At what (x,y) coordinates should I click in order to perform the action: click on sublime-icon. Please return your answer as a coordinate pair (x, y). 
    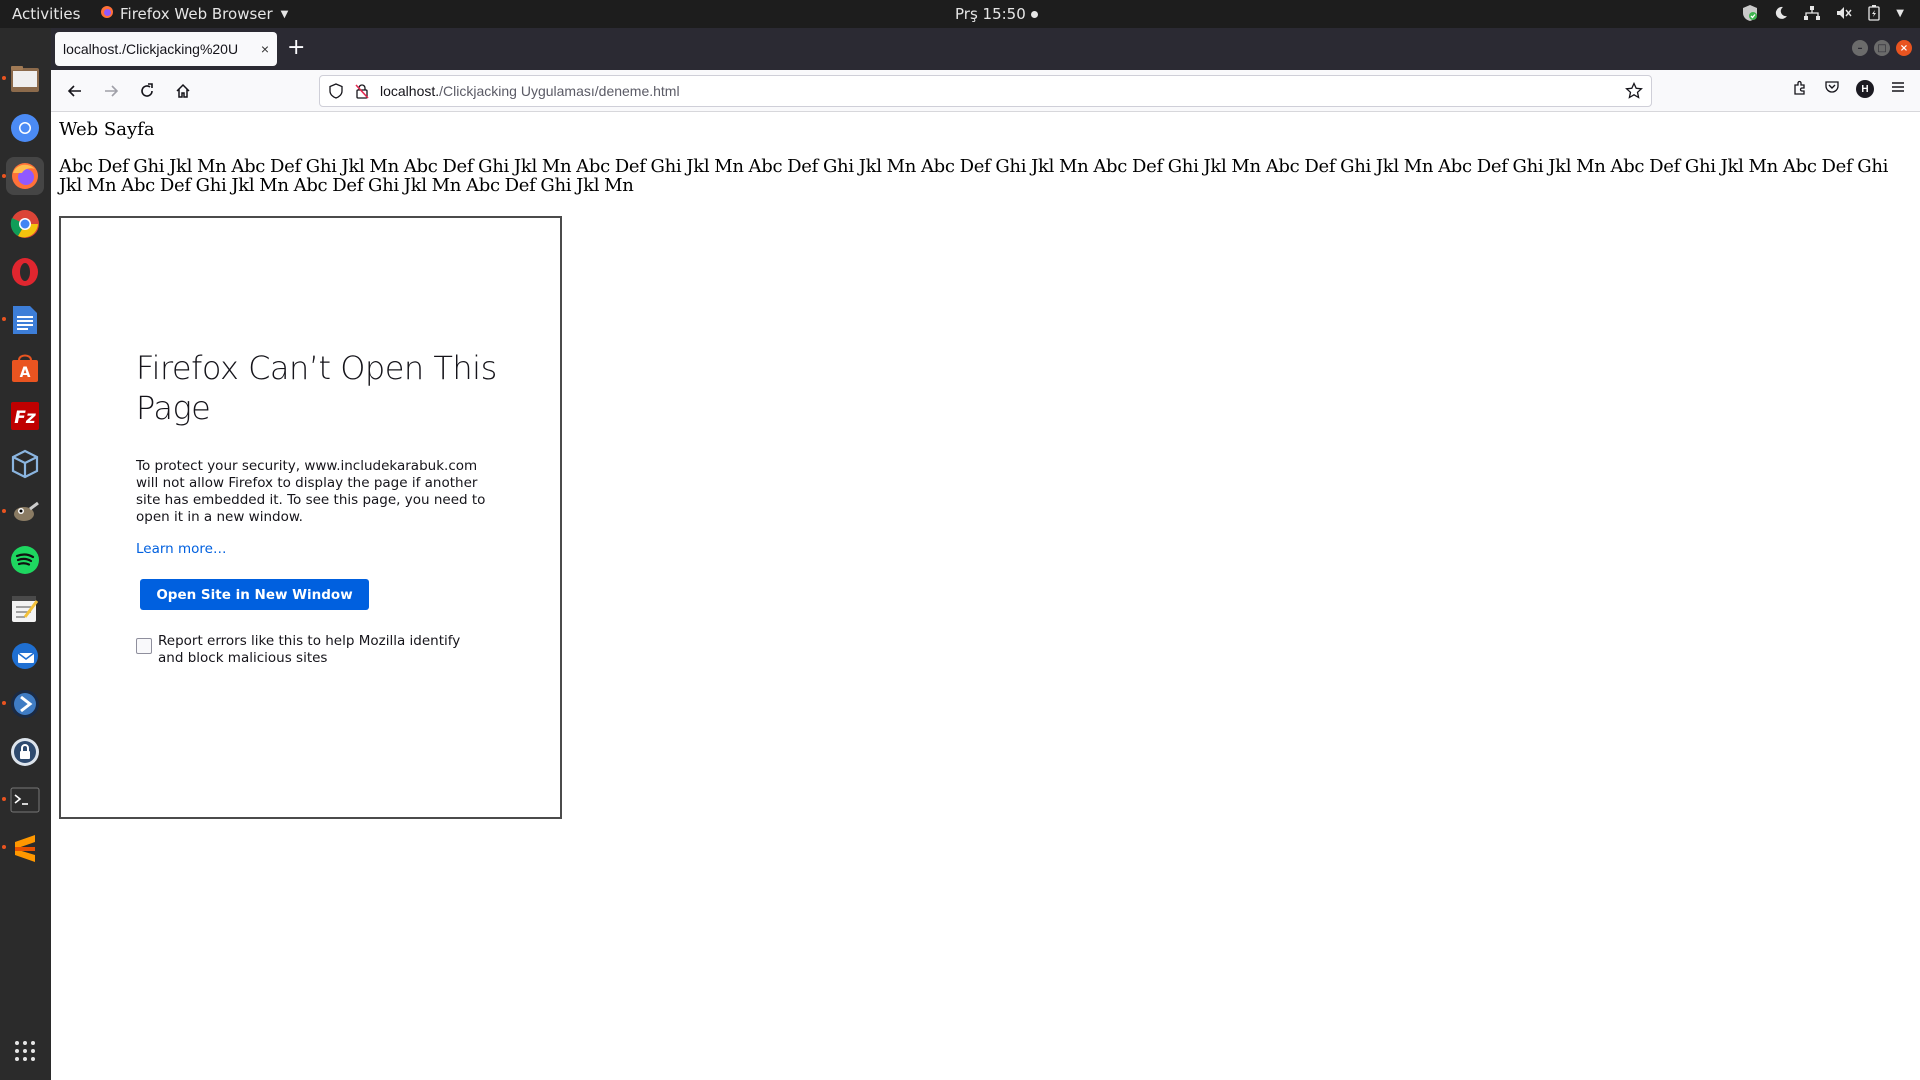
    Looking at the image, I should click on (25, 848).